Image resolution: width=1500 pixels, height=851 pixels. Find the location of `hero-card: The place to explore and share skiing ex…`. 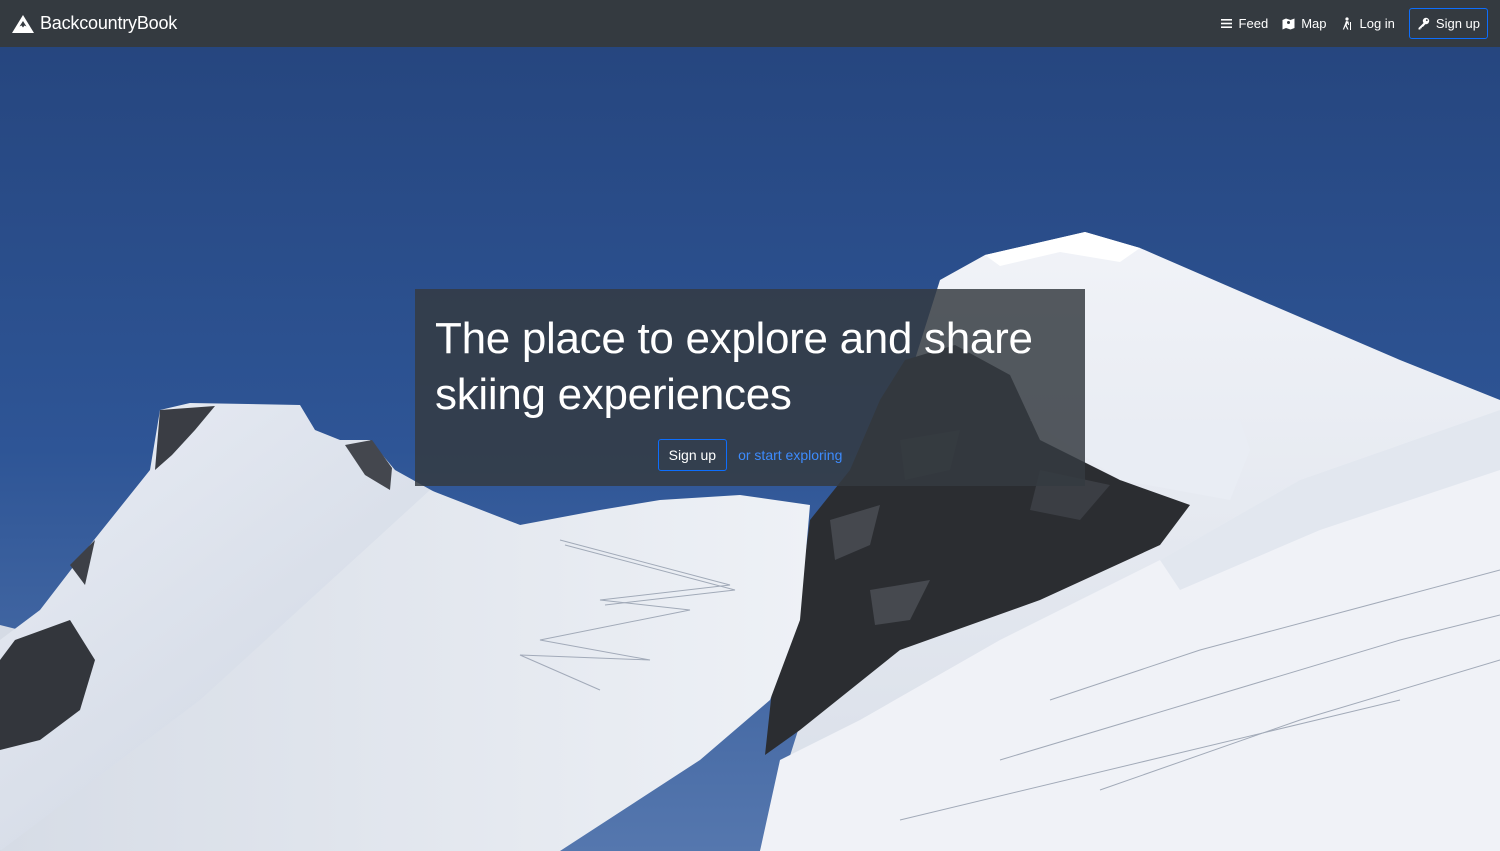

hero-card: The place to explore and share skiing ex… is located at coordinates (750, 387).